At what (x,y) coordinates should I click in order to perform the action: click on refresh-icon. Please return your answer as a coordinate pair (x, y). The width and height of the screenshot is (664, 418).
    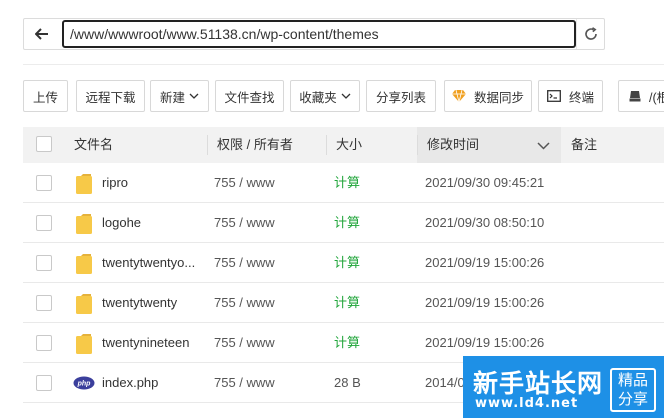
    Looking at the image, I should click on (590, 33).